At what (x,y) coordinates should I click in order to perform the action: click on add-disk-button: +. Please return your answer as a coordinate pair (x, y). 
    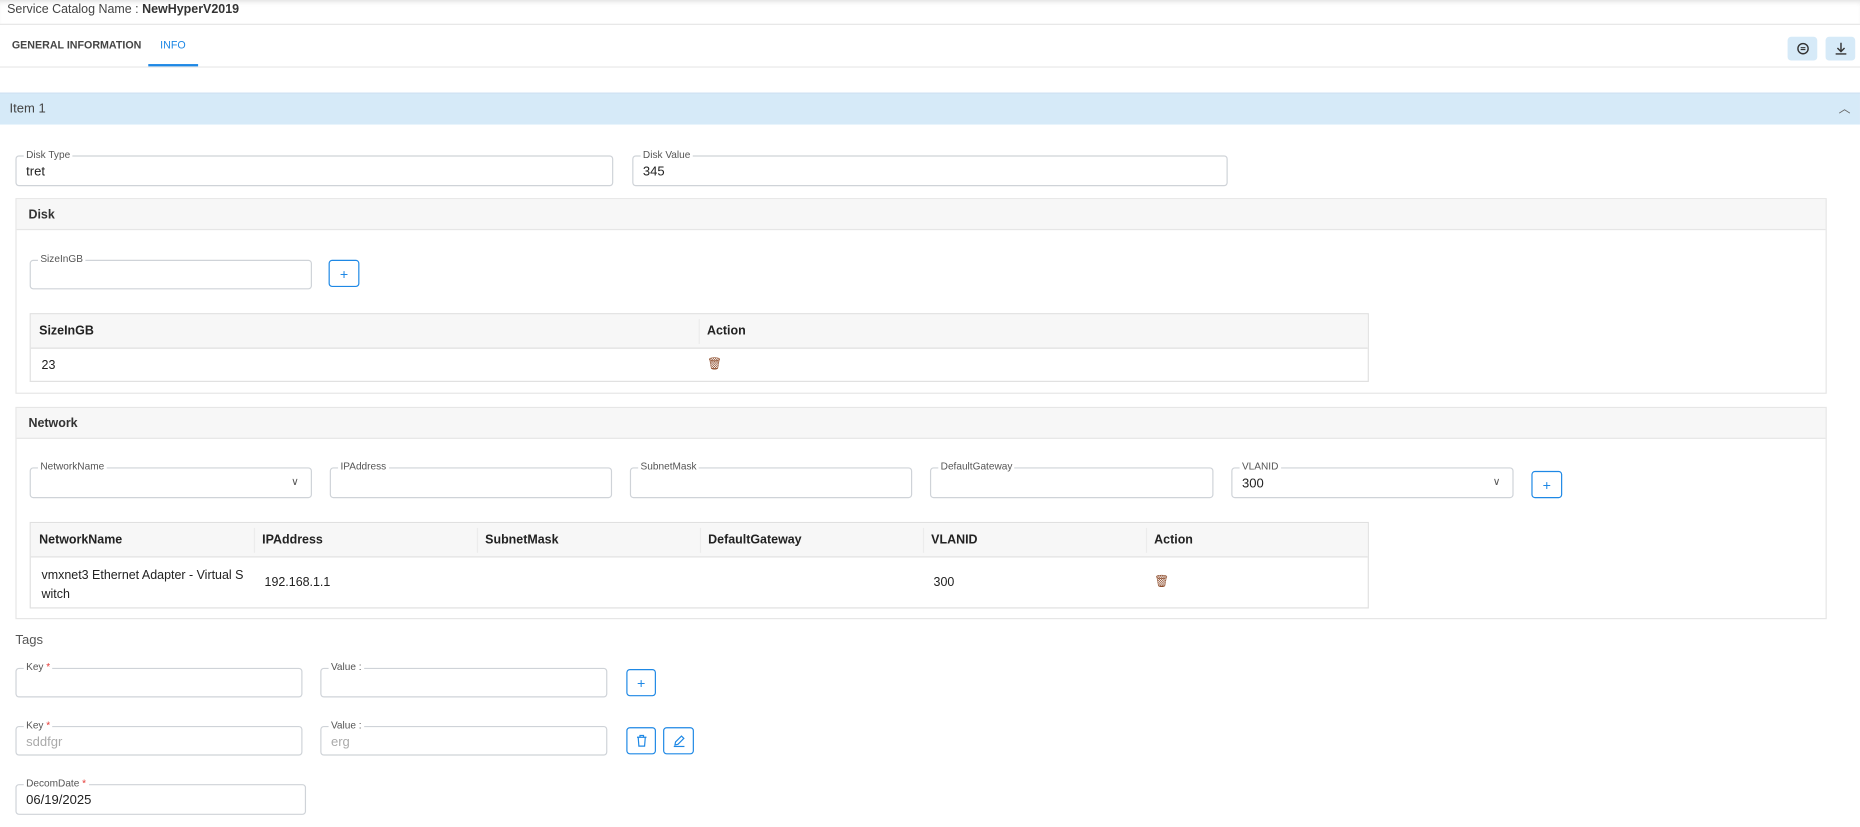
    Looking at the image, I should click on (344, 273).